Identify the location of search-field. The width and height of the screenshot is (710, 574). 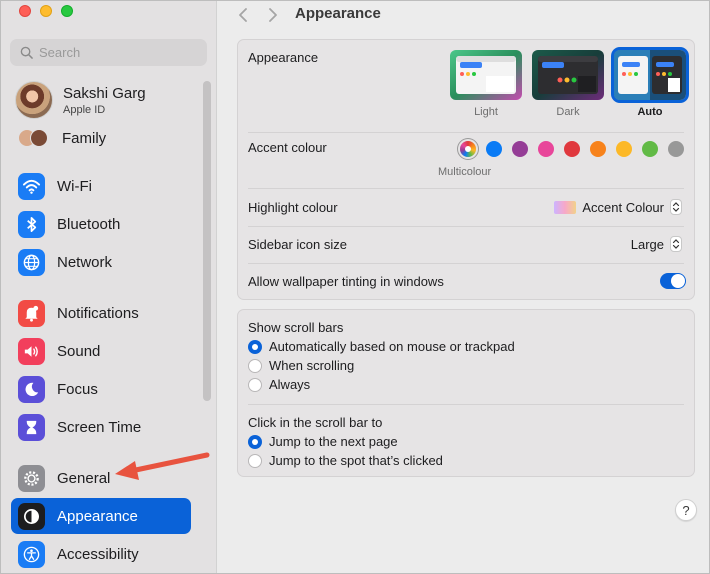
(108, 52).